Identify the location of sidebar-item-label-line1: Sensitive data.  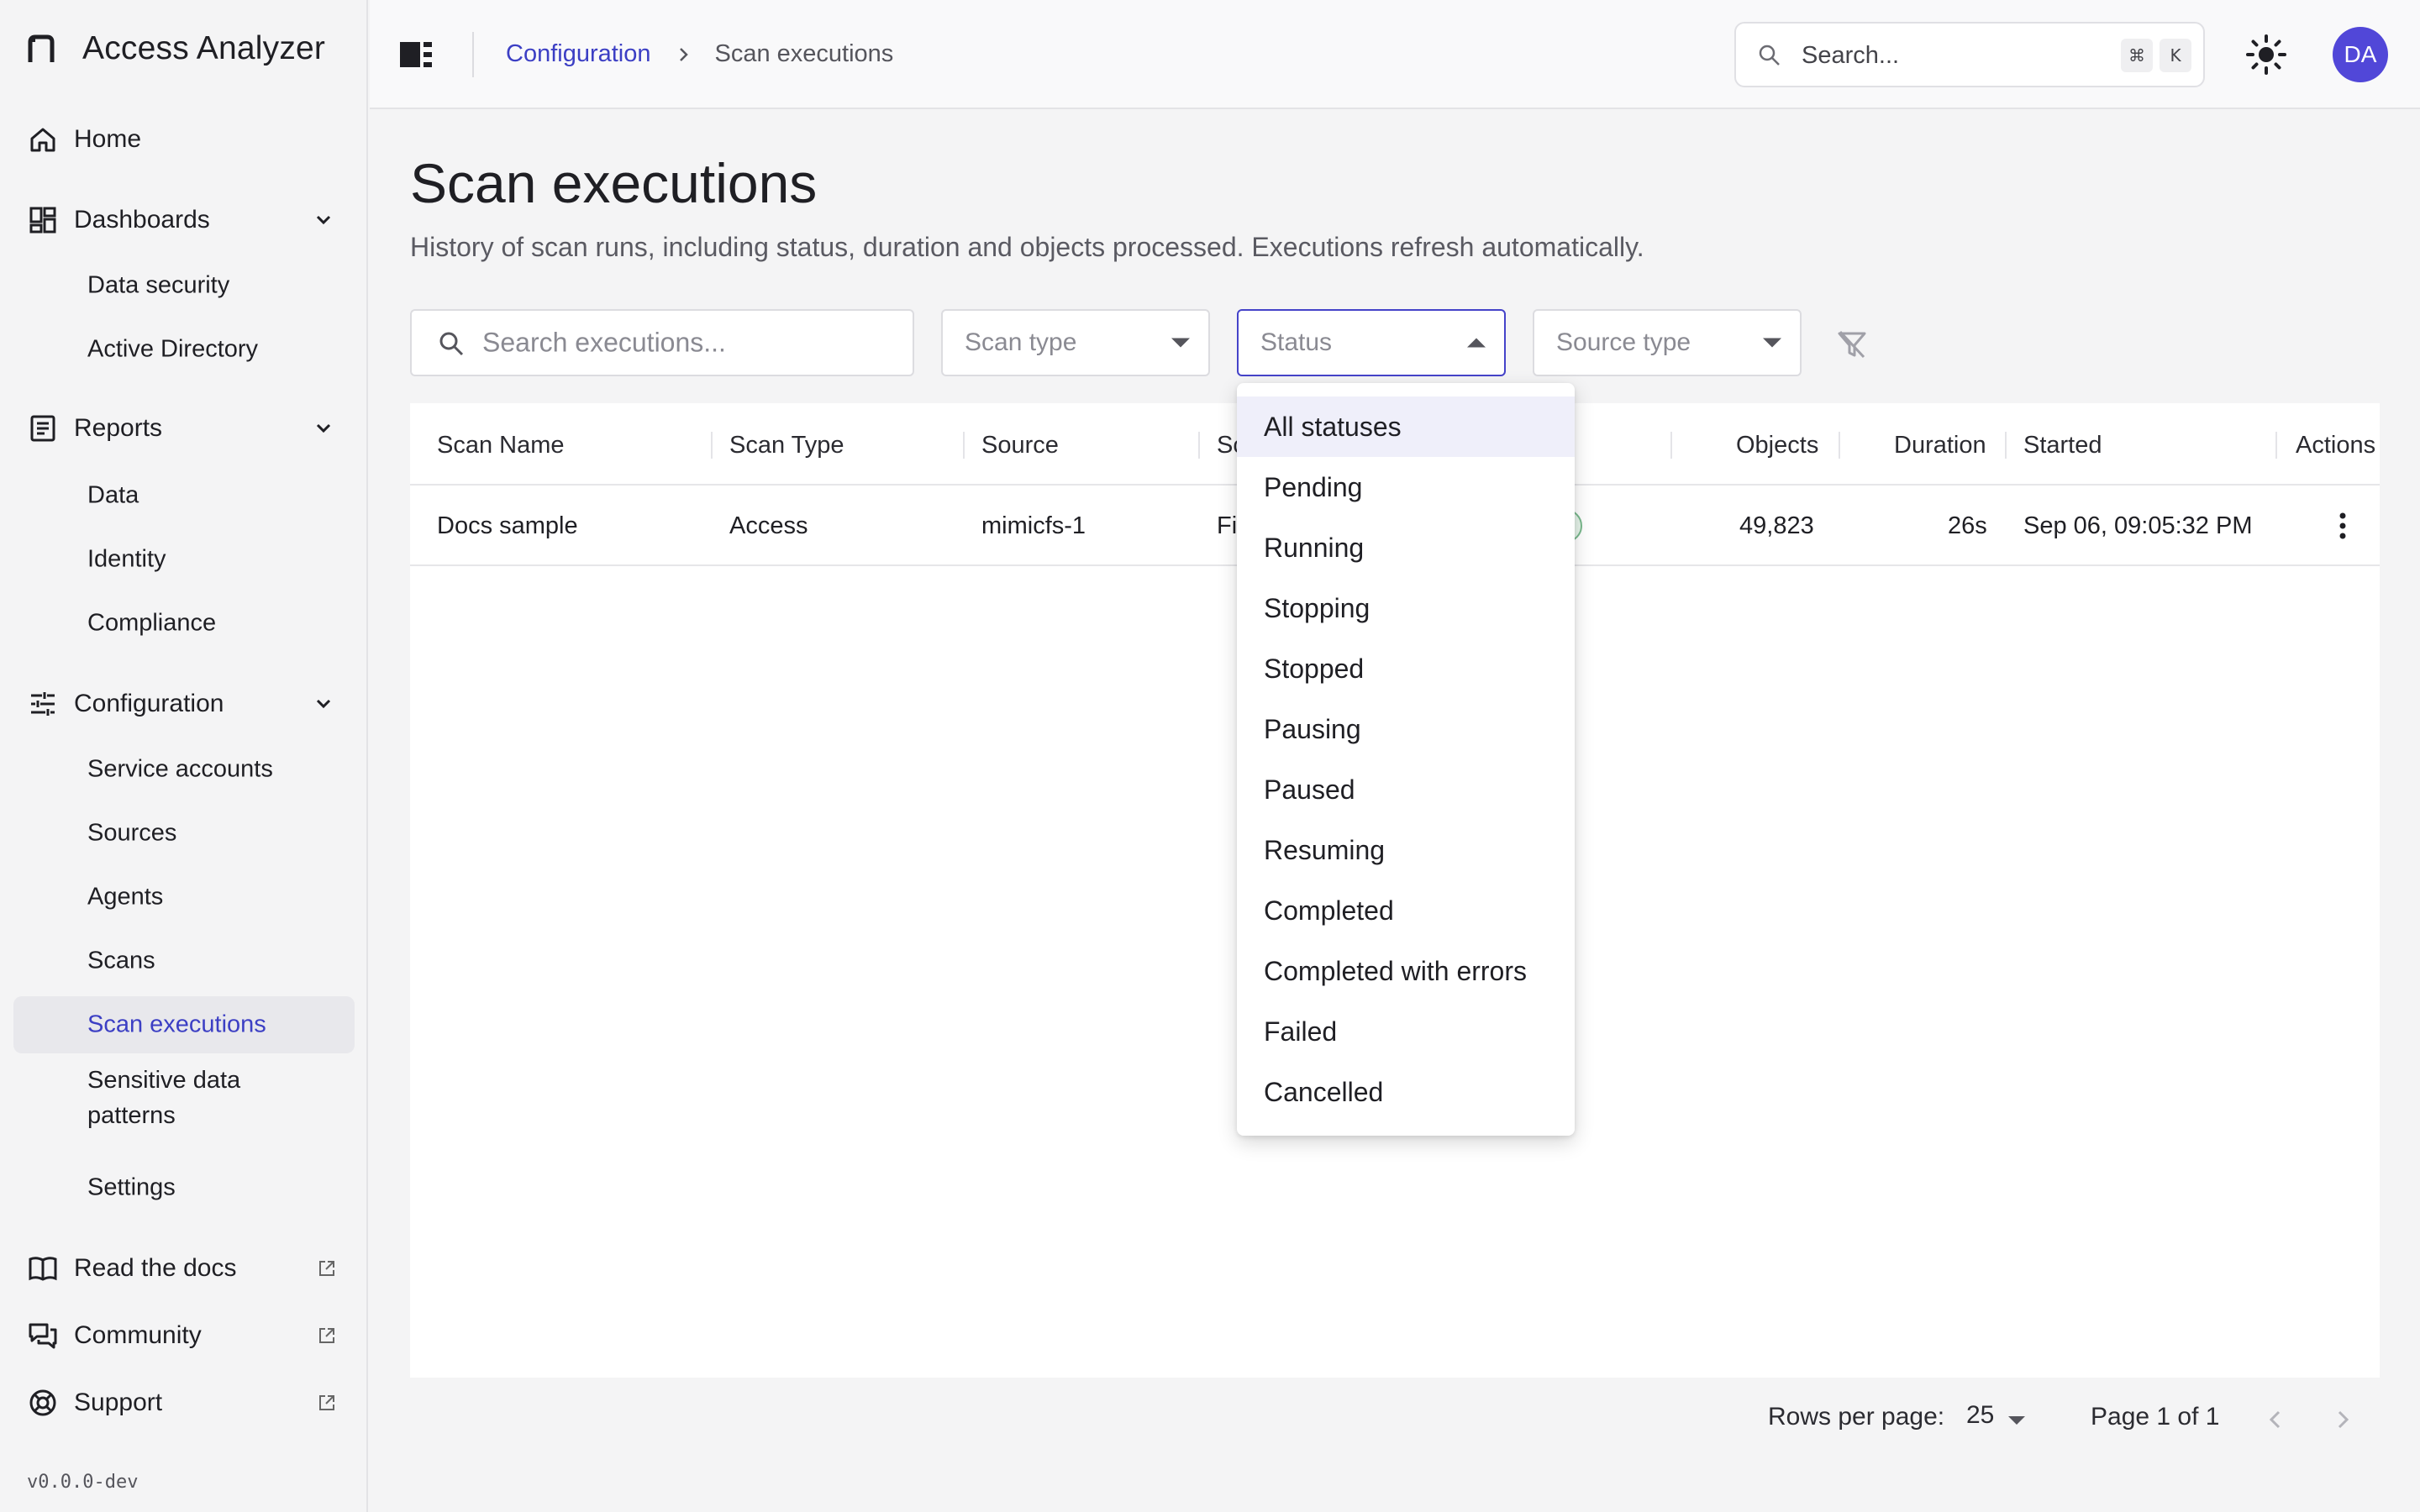
(164, 1080).